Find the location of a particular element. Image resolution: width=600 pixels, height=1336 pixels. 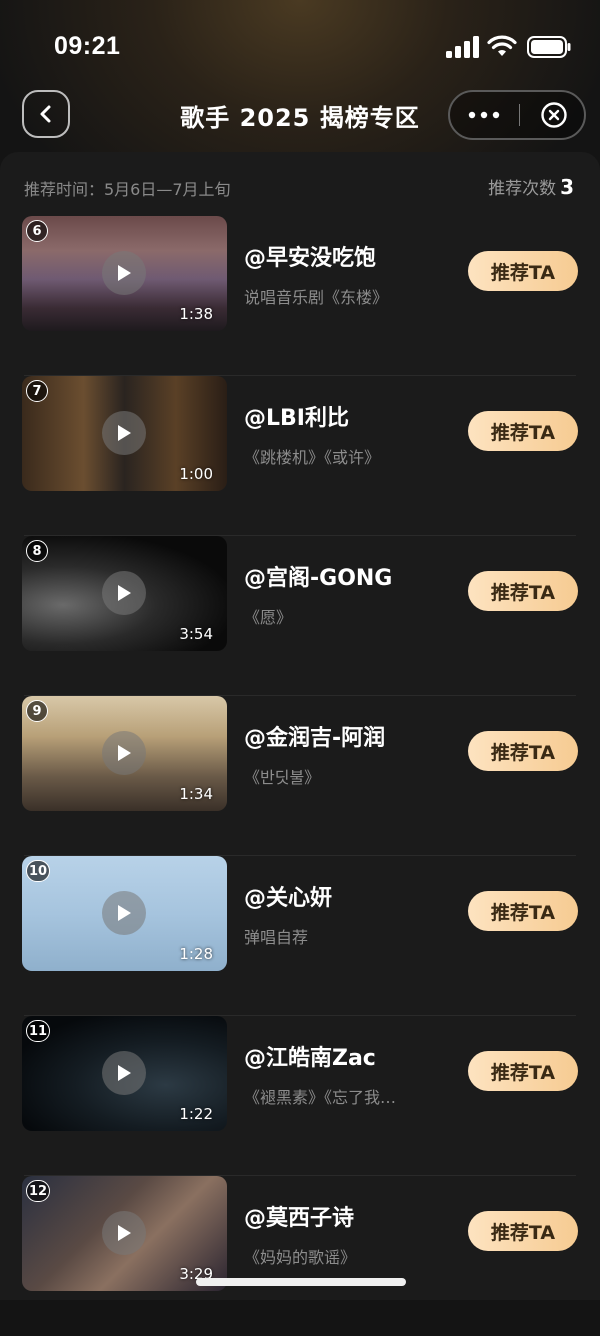

video-thumbnail: 11 1:22 is located at coordinates (124, 1073).